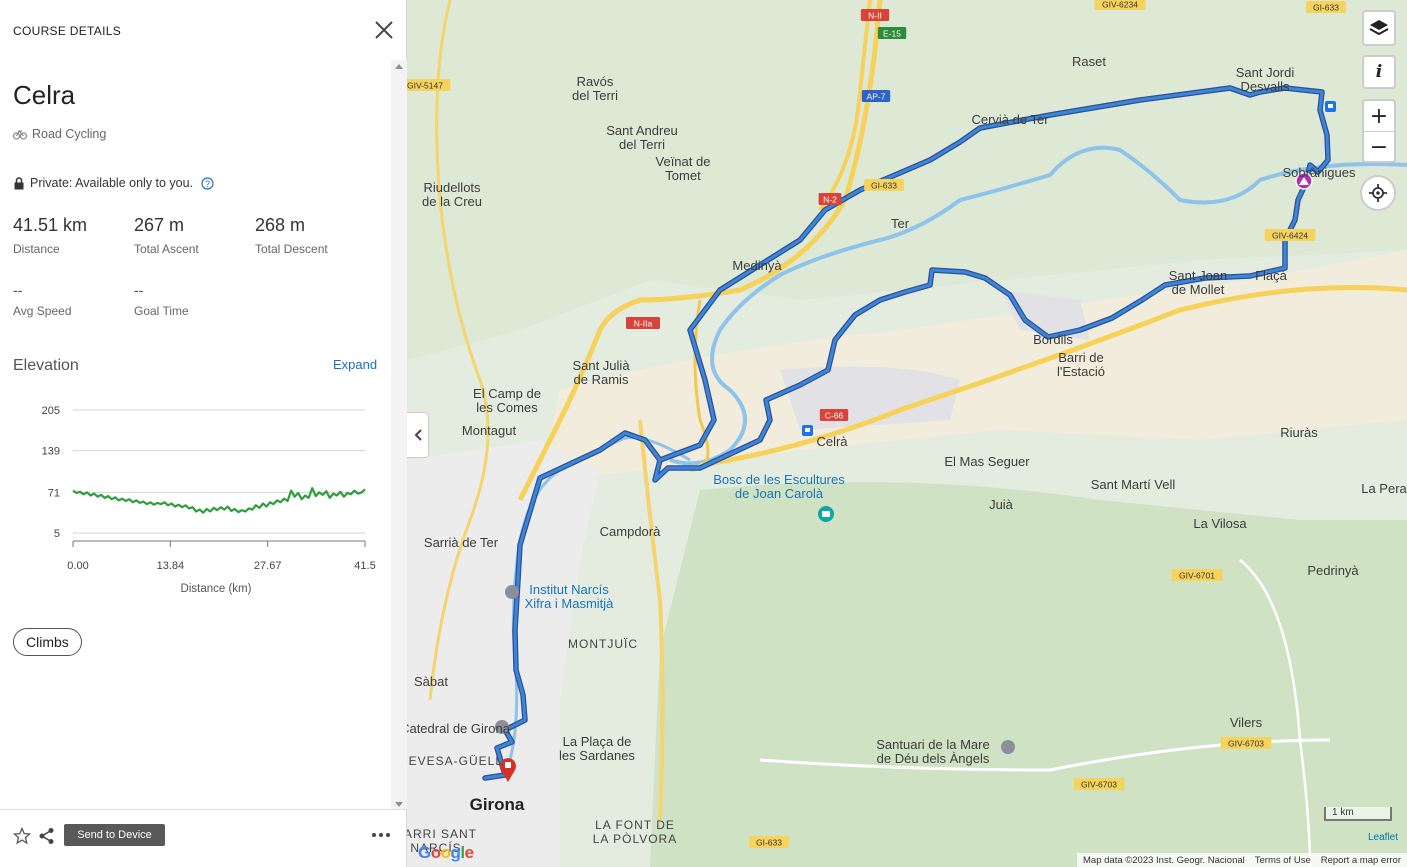 The width and height of the screenshot is (1407, 867). I want to click on road-shield-label: N-2, so click(830, 200).